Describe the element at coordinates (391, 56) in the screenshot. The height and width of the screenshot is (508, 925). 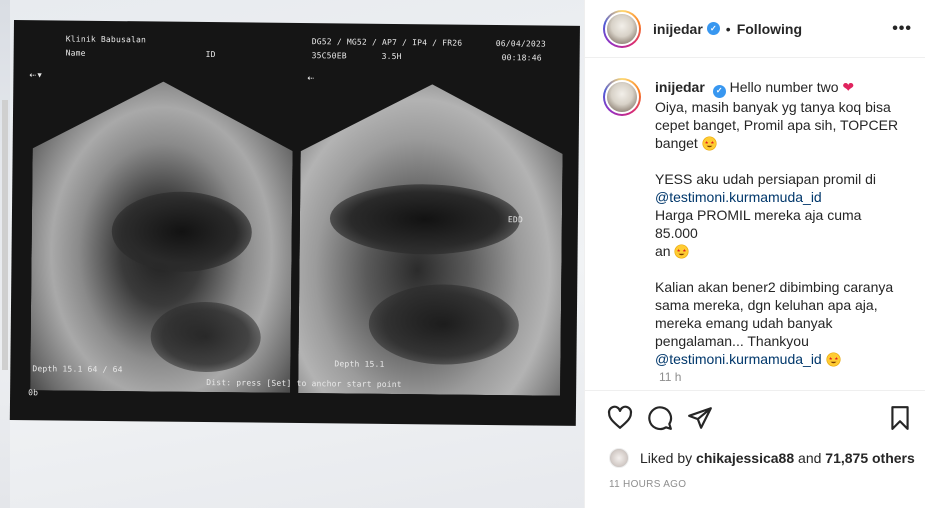
I see `overlay-depth-value: 3.5H` at that location.